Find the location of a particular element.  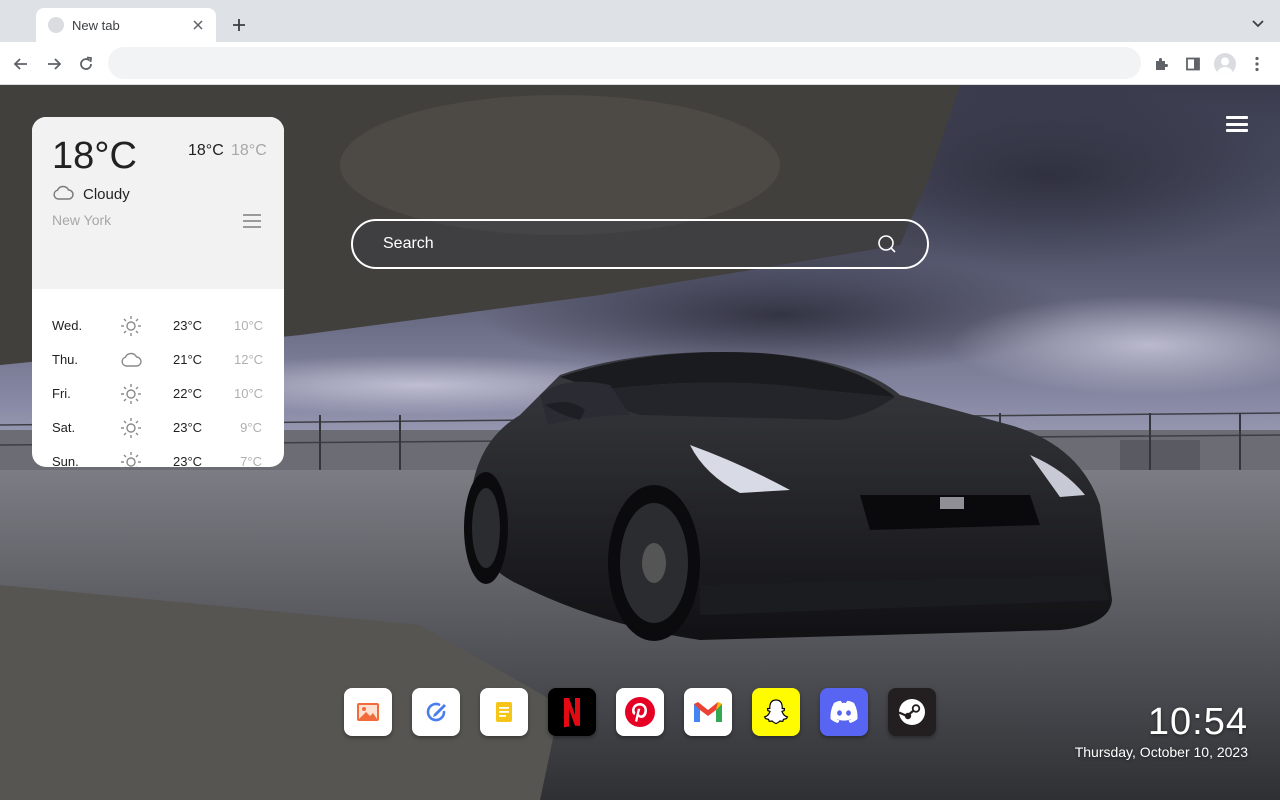

page-menu-icon is located at coordinates (1237, 124).